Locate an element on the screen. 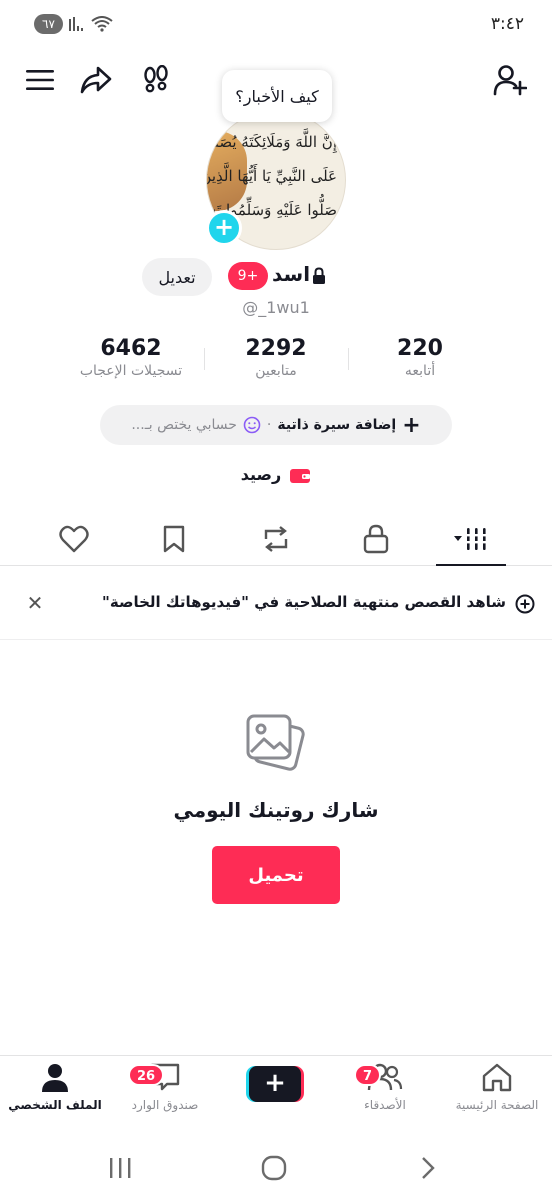  stat-followers: 2292 متابعين is located at coordinates (276, 357).